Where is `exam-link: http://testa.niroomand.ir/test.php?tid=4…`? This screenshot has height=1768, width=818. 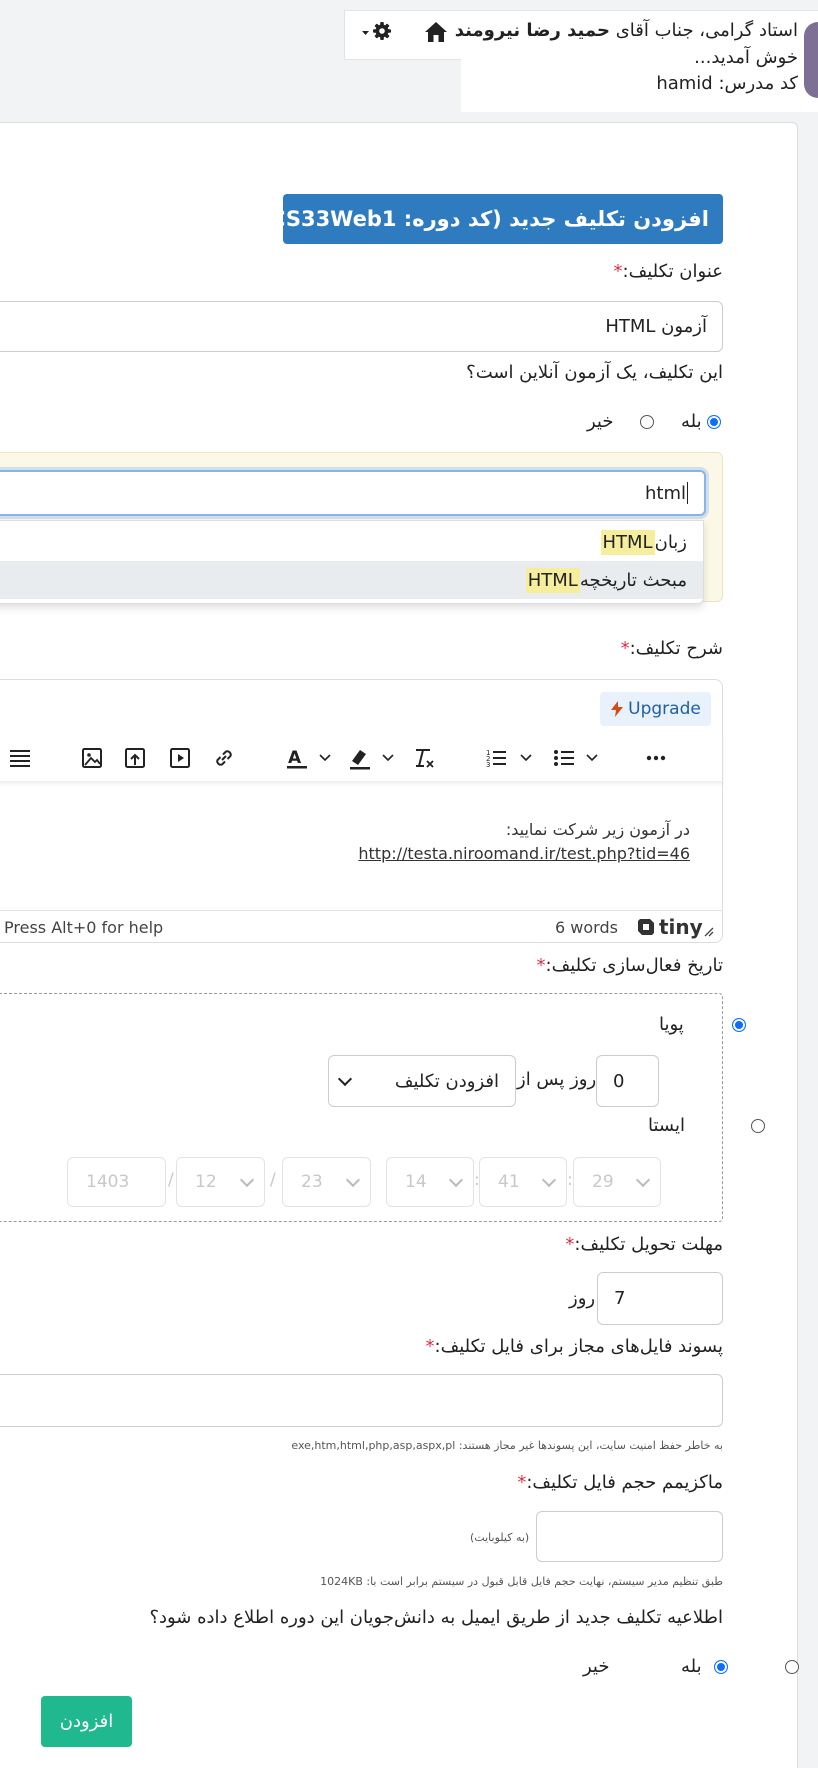
exam-link: http://testa.niroomand.ir/test.php?tid=4… is located at coordinates (524, 854).